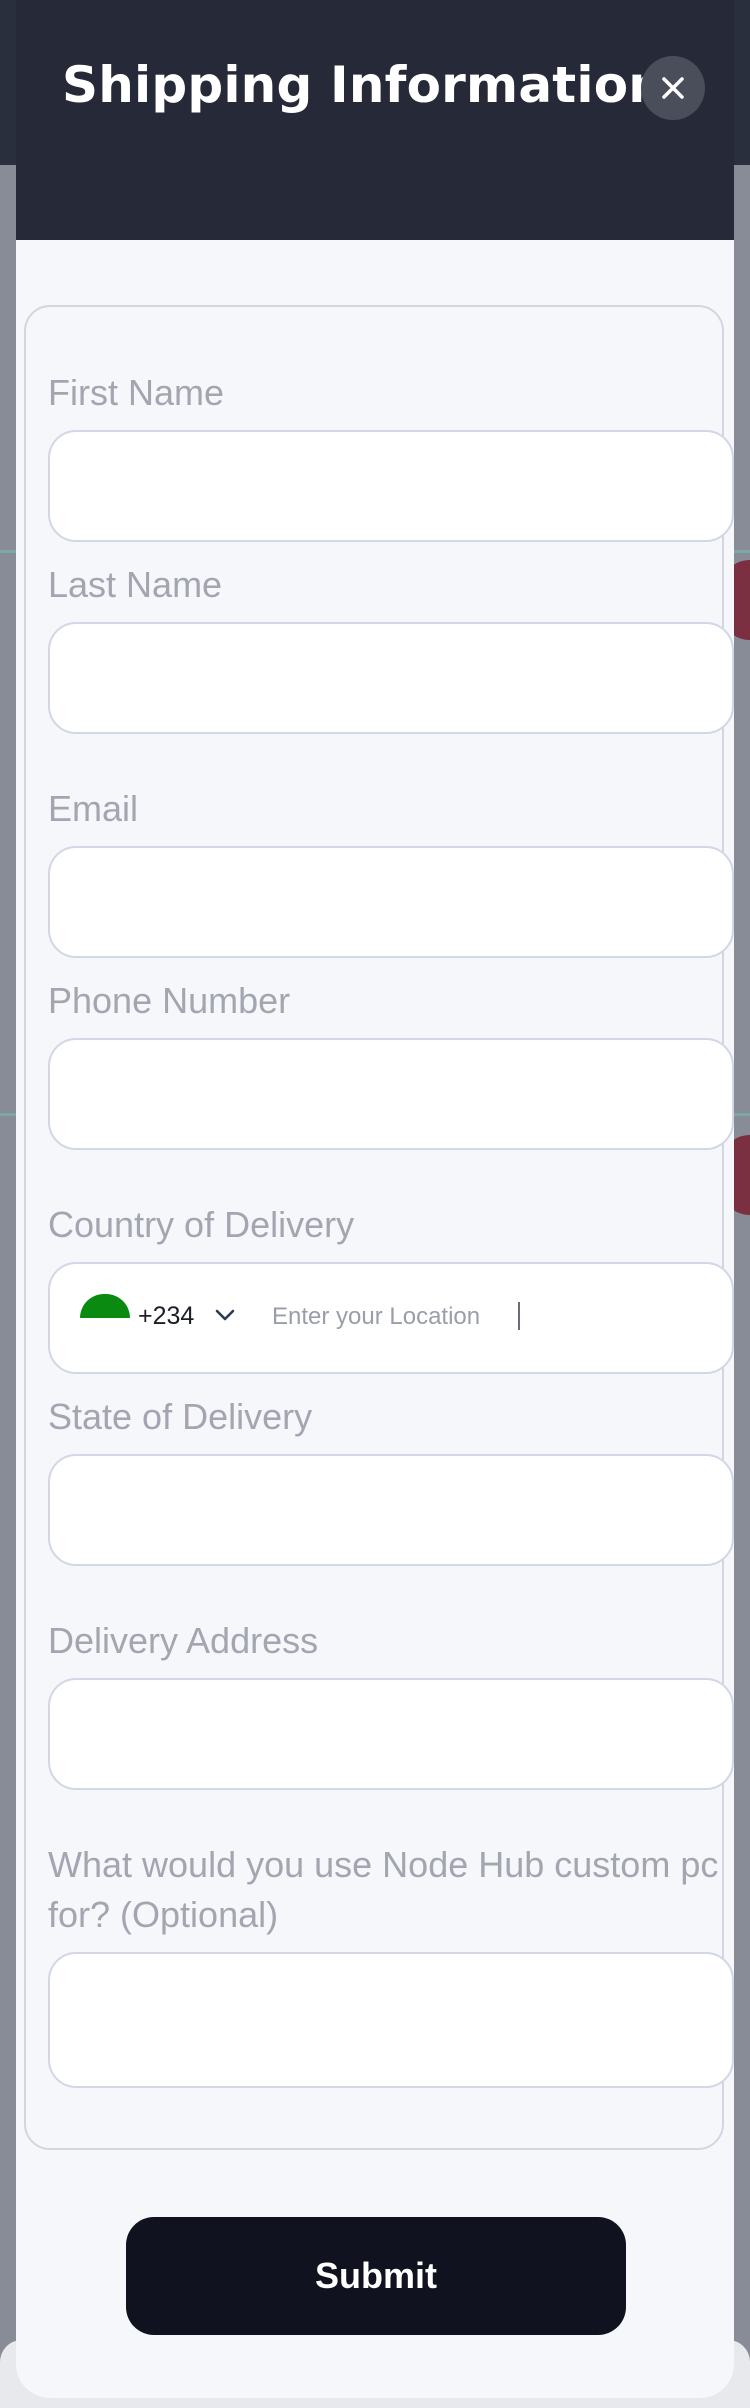  Describe the element at coordinates (391, 1734) in the screenshot. I see `delivery-address-field` at that location.